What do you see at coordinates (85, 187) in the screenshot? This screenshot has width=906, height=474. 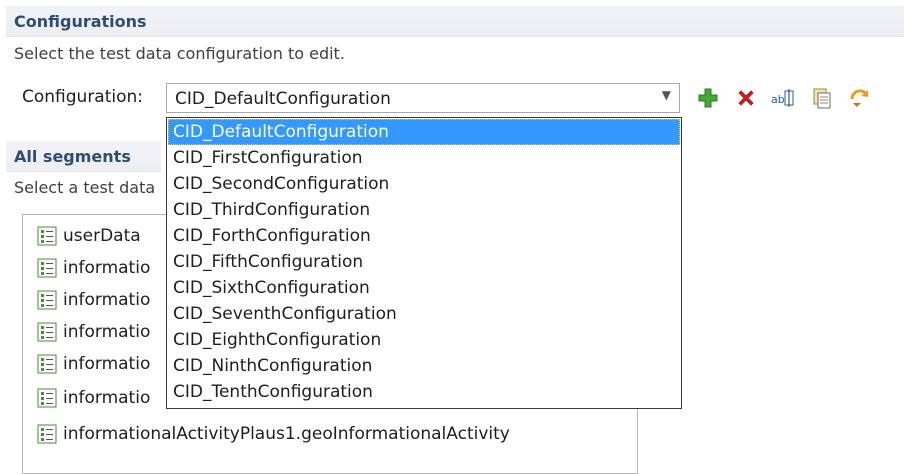 I see `segments-description: Select a test data` at bounding box center [85, 187].